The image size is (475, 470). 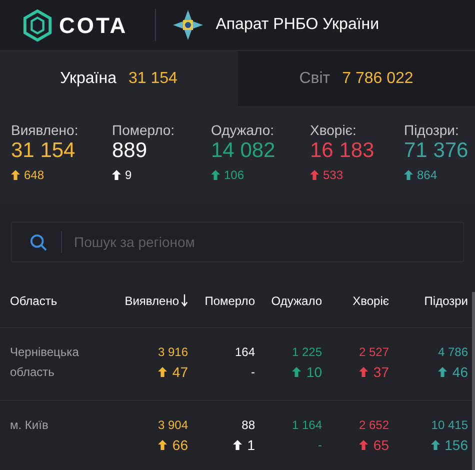 What do you see at coordinates (243, 130) in the screenshot?
I see `stat-label: Одужало:` at bounding box center [243, 130].